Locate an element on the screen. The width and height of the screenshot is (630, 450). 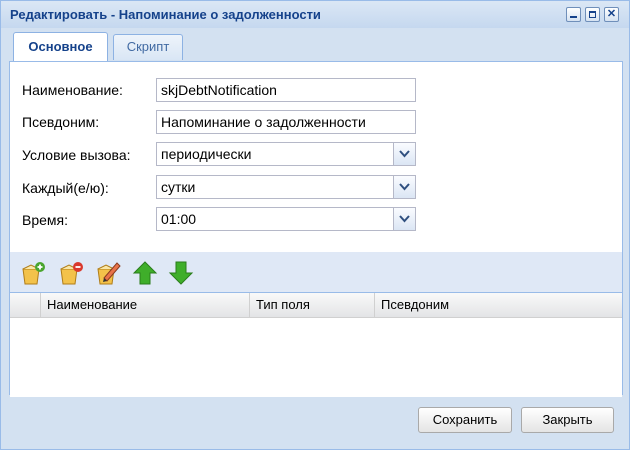
delete-field-icon is located at coordinates (71, 273).